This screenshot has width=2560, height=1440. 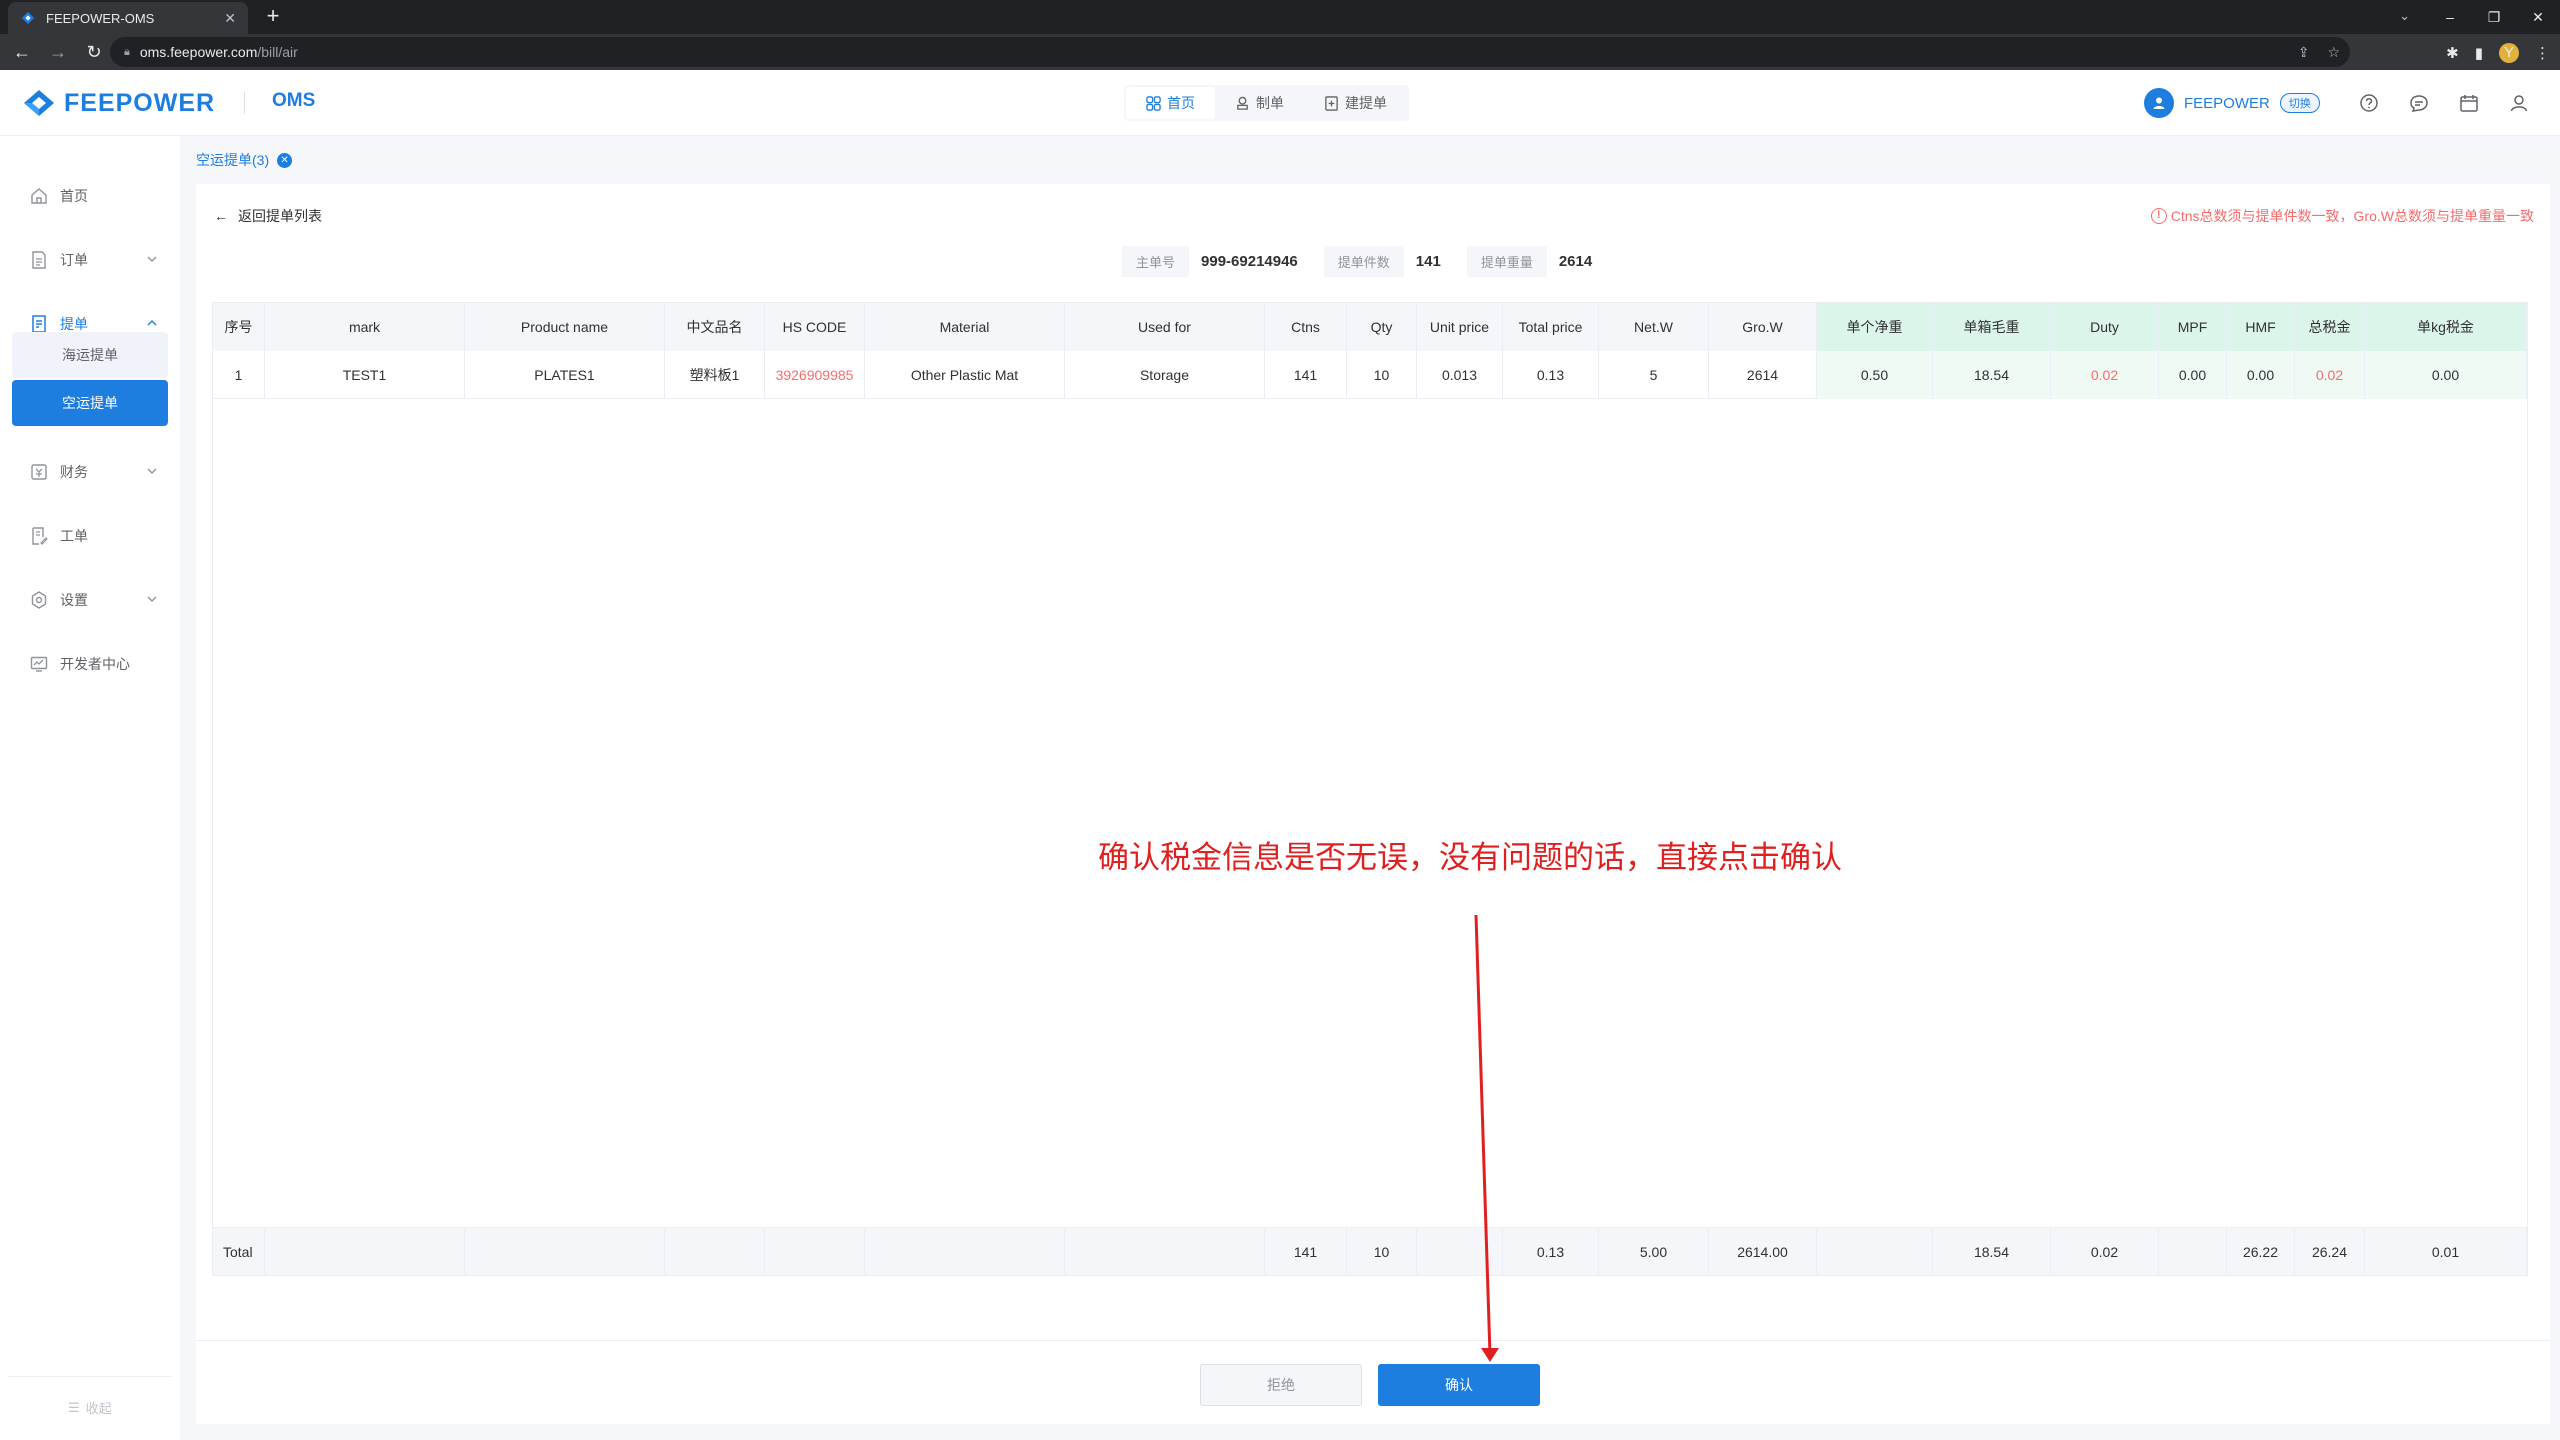 I want to click on minimize-icon: –, so click(x=2450, y=17).